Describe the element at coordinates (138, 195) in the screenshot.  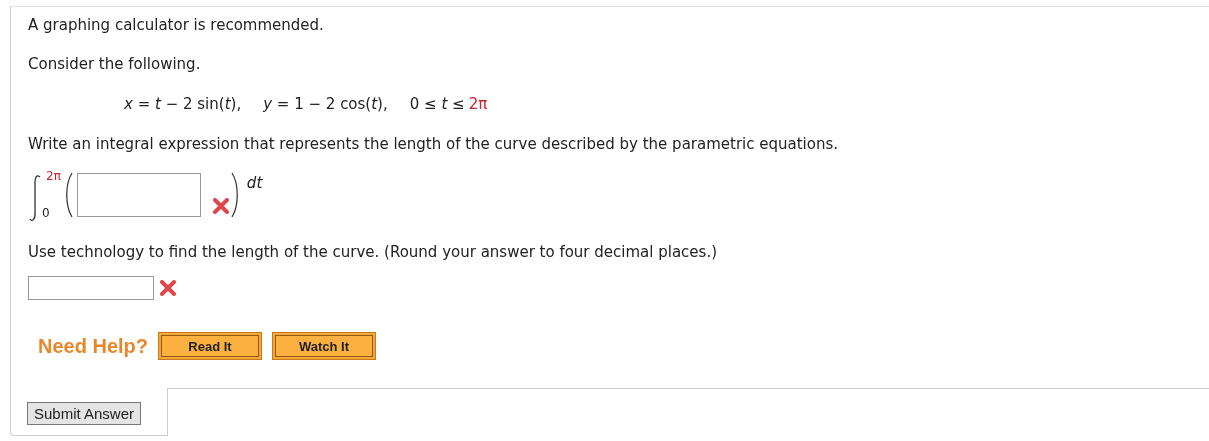
I see `integrand-field` at that location.